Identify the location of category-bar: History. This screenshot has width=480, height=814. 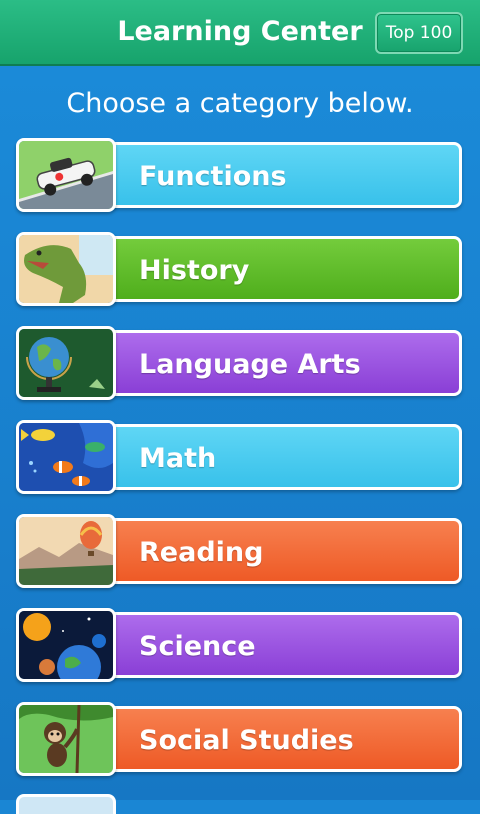
(284, 269).